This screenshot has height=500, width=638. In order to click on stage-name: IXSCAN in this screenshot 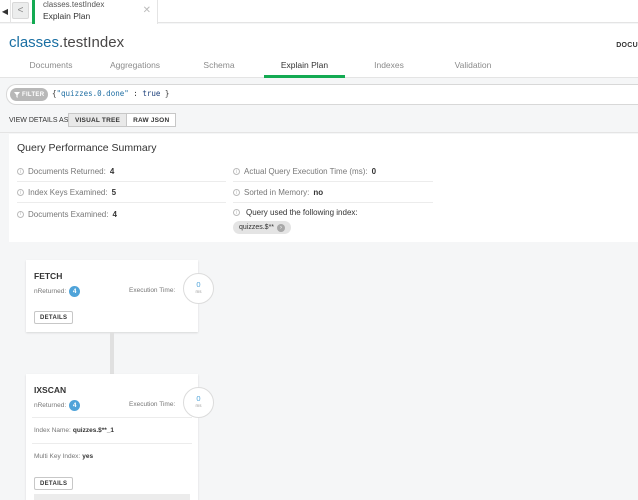, I will do `click(50, 390)`.